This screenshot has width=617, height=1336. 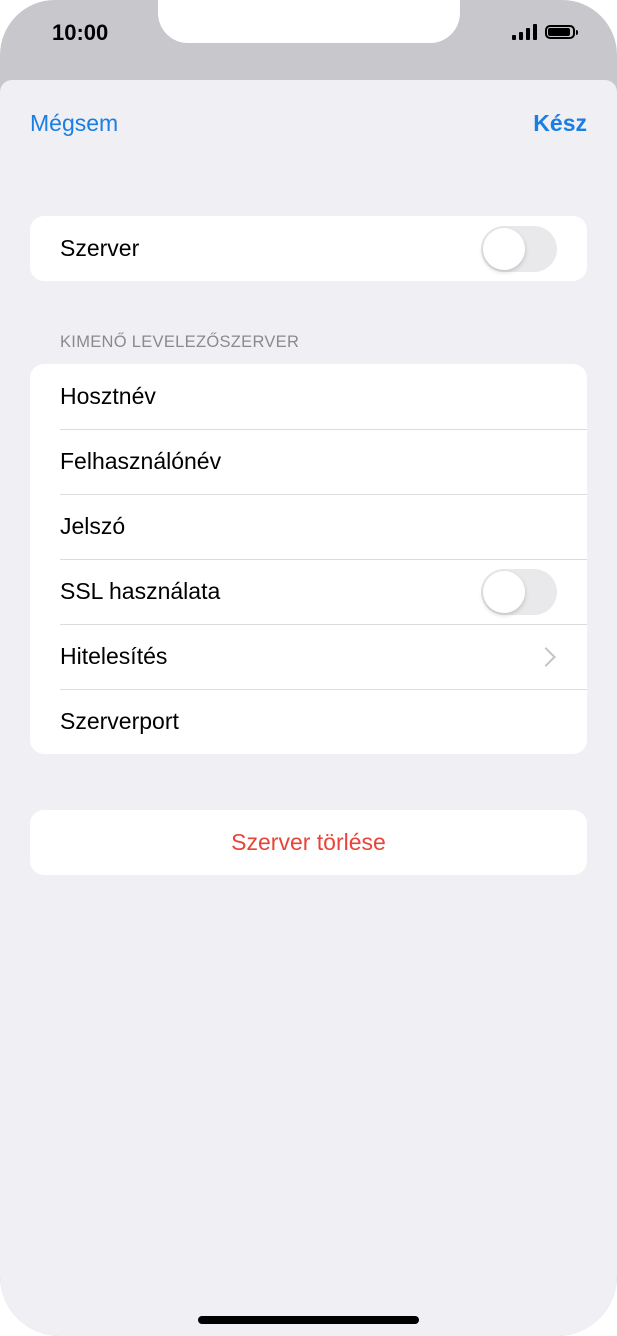 I want to click on row-authentication: Hitelesítés, so click(x=308, y=656).